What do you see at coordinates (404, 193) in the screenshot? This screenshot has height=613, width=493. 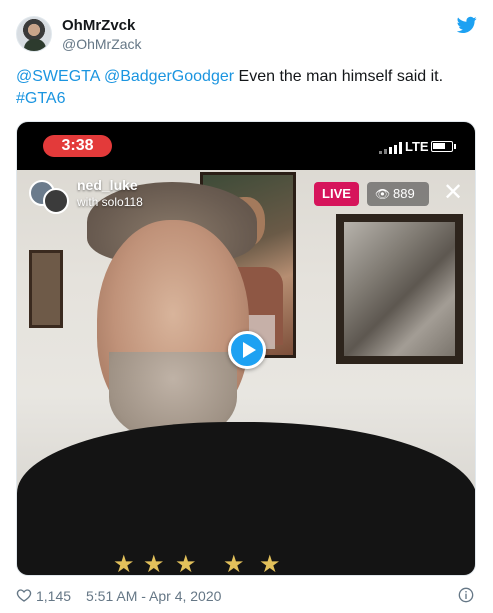 I see `viewer-count: 889` at bounding box center [404, 193].